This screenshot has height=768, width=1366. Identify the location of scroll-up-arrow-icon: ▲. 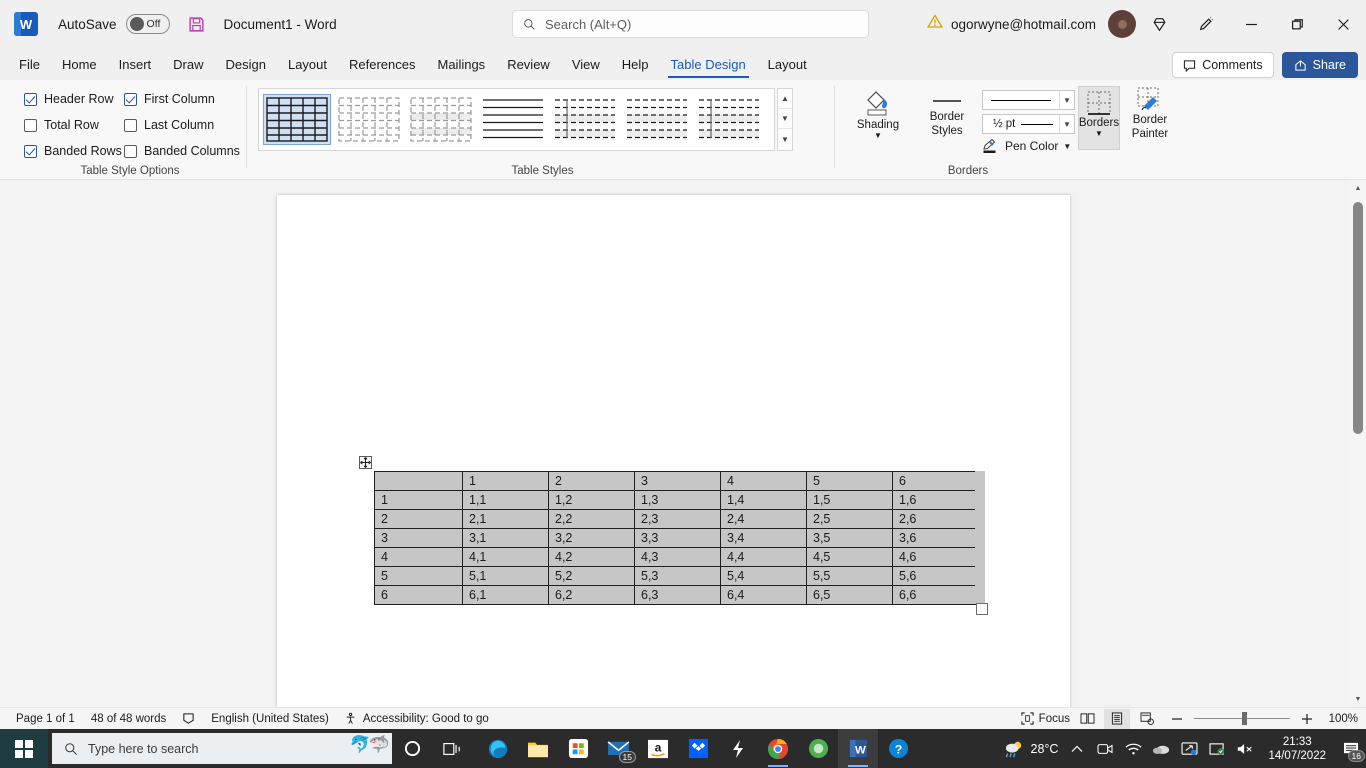
(1358, 188).